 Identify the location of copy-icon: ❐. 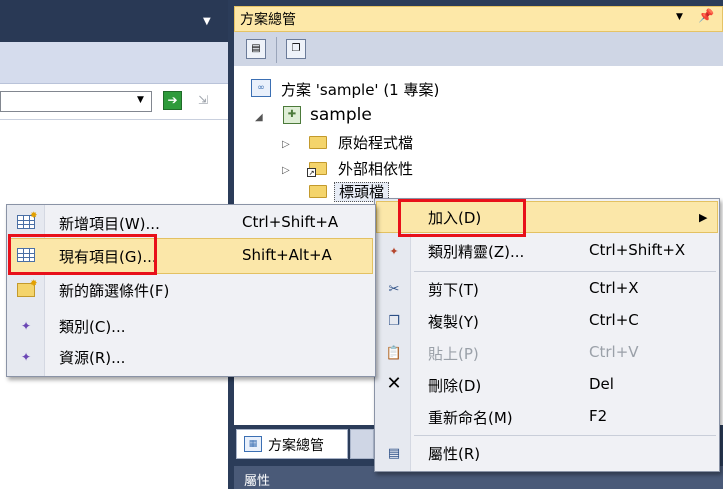
(394, 321).